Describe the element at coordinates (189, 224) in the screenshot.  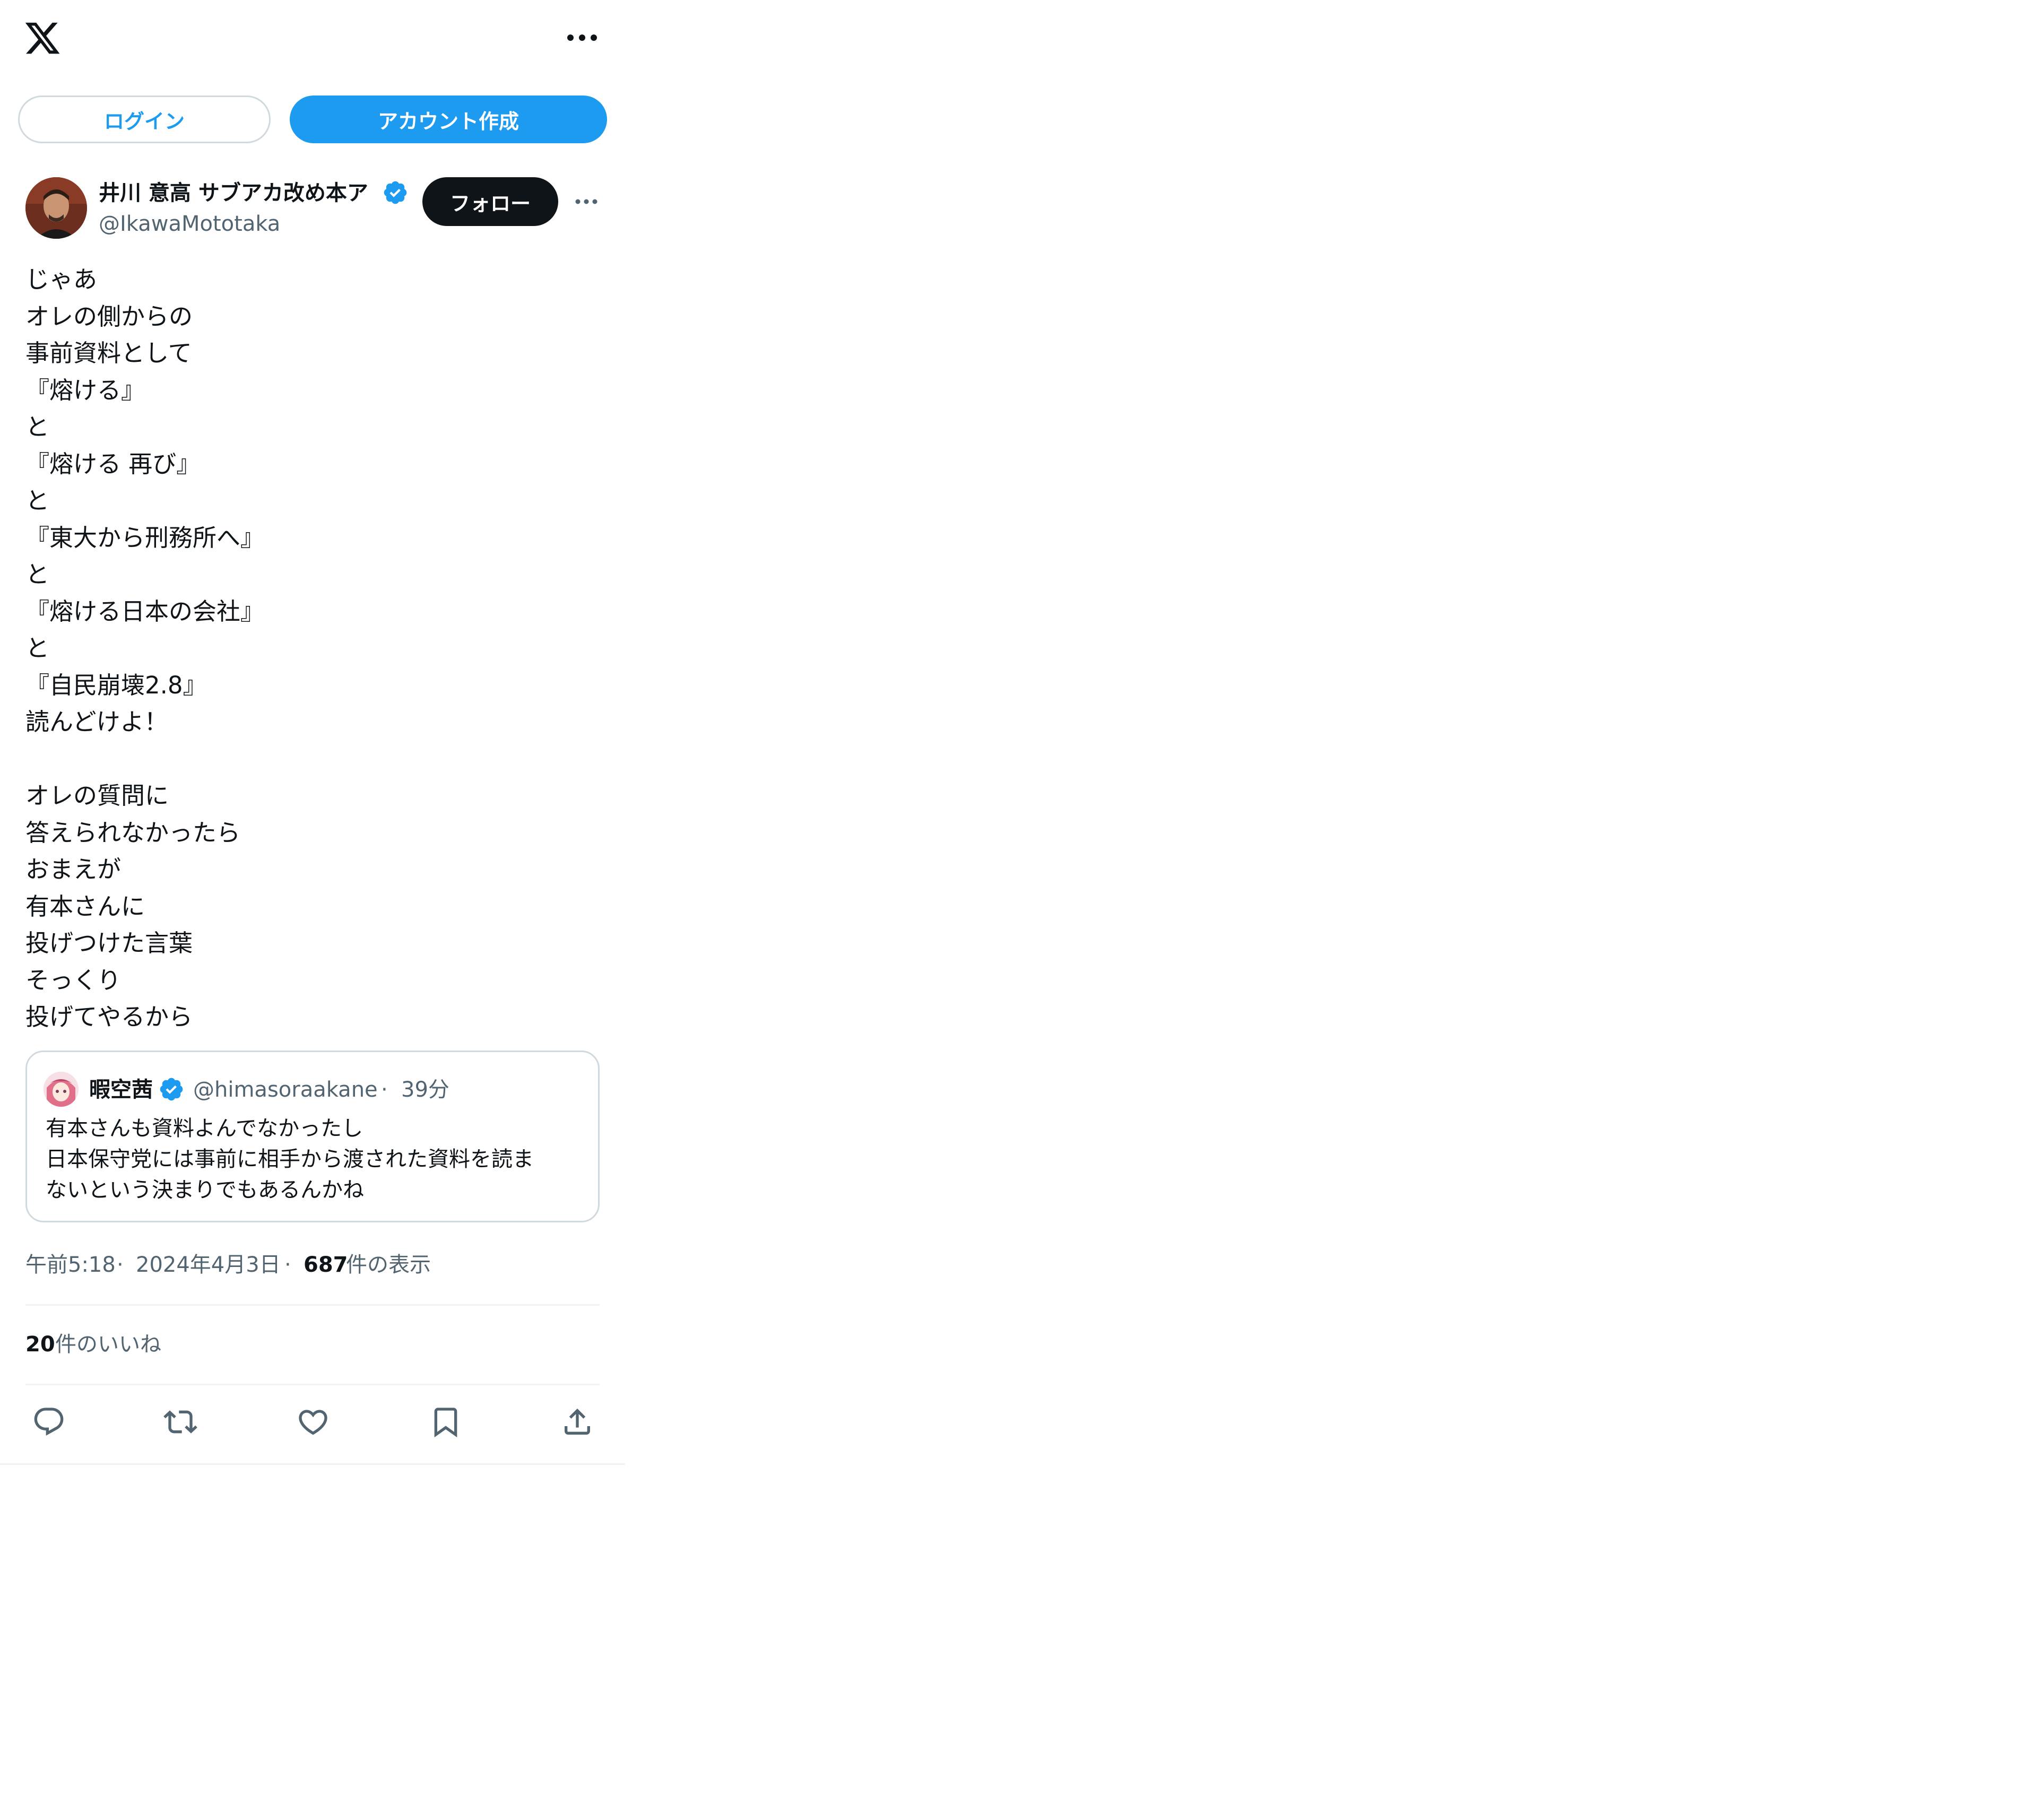
I see `author-handle: @IkawaMototaka` at that location.